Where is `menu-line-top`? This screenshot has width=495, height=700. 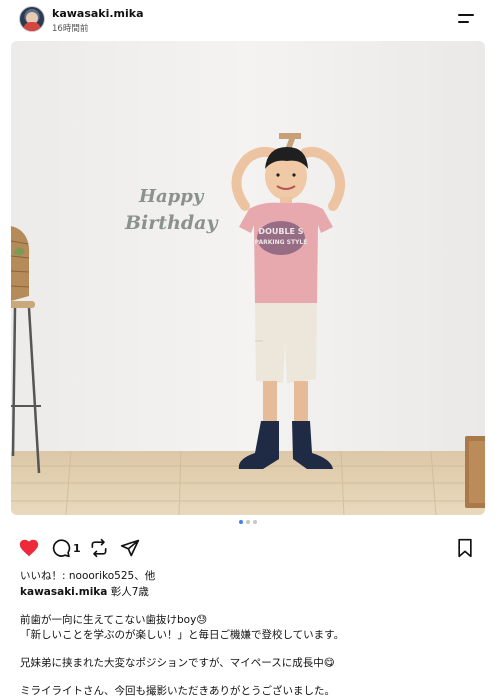 menu-line-top is located at coordinates (466, 15).